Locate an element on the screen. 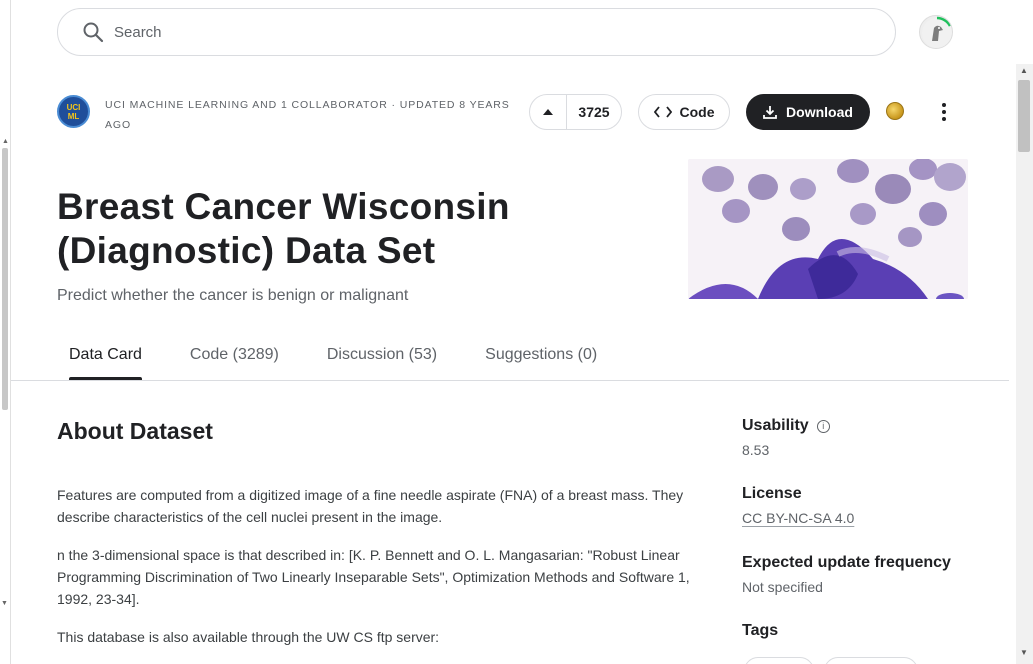 The image size is (1033, 664). tags-label: Tags is located at coordinates (760, 630).